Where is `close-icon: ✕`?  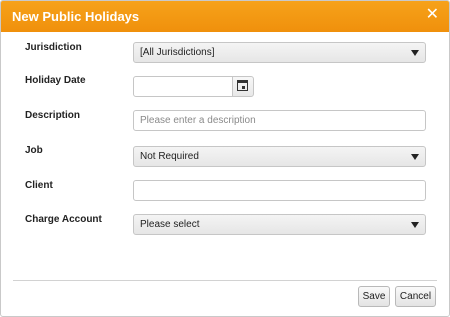 close-icon: ✕ is located at coordinates (432, 15).